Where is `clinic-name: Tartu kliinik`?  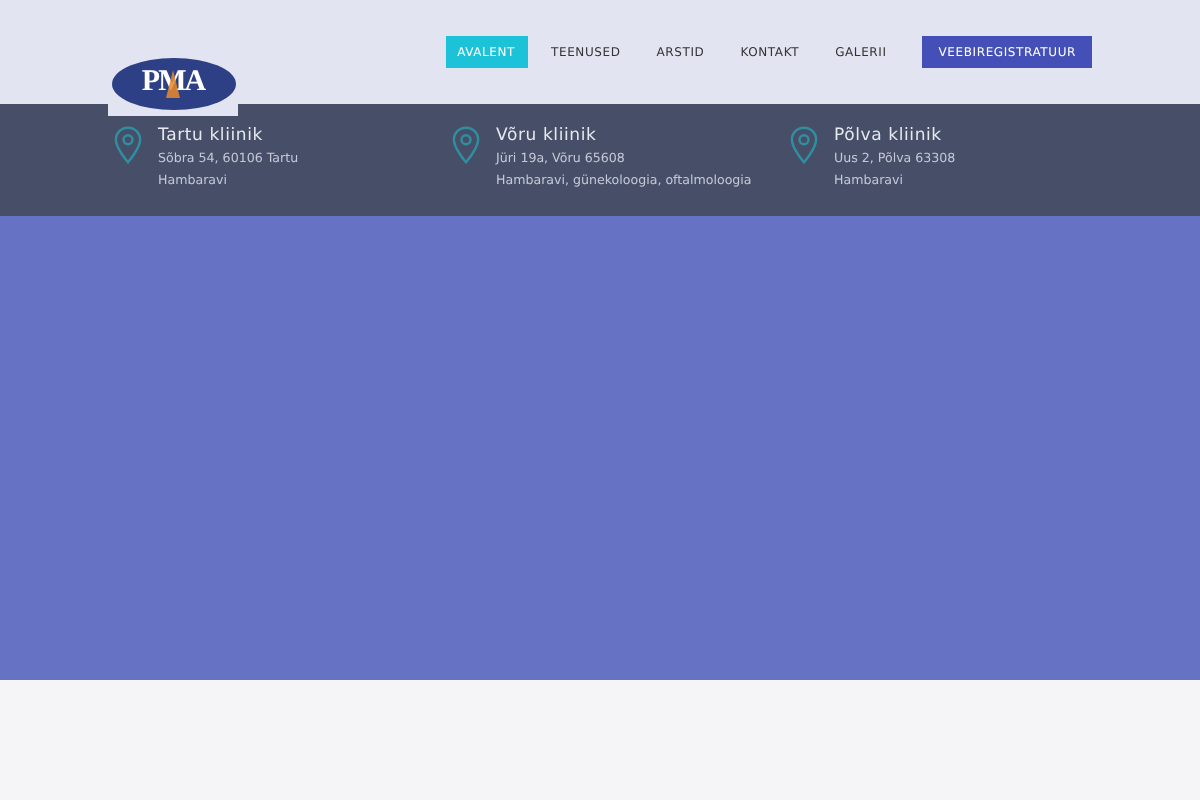
clinic-name: Tartu kliinik is located at coordinates (211, 136).